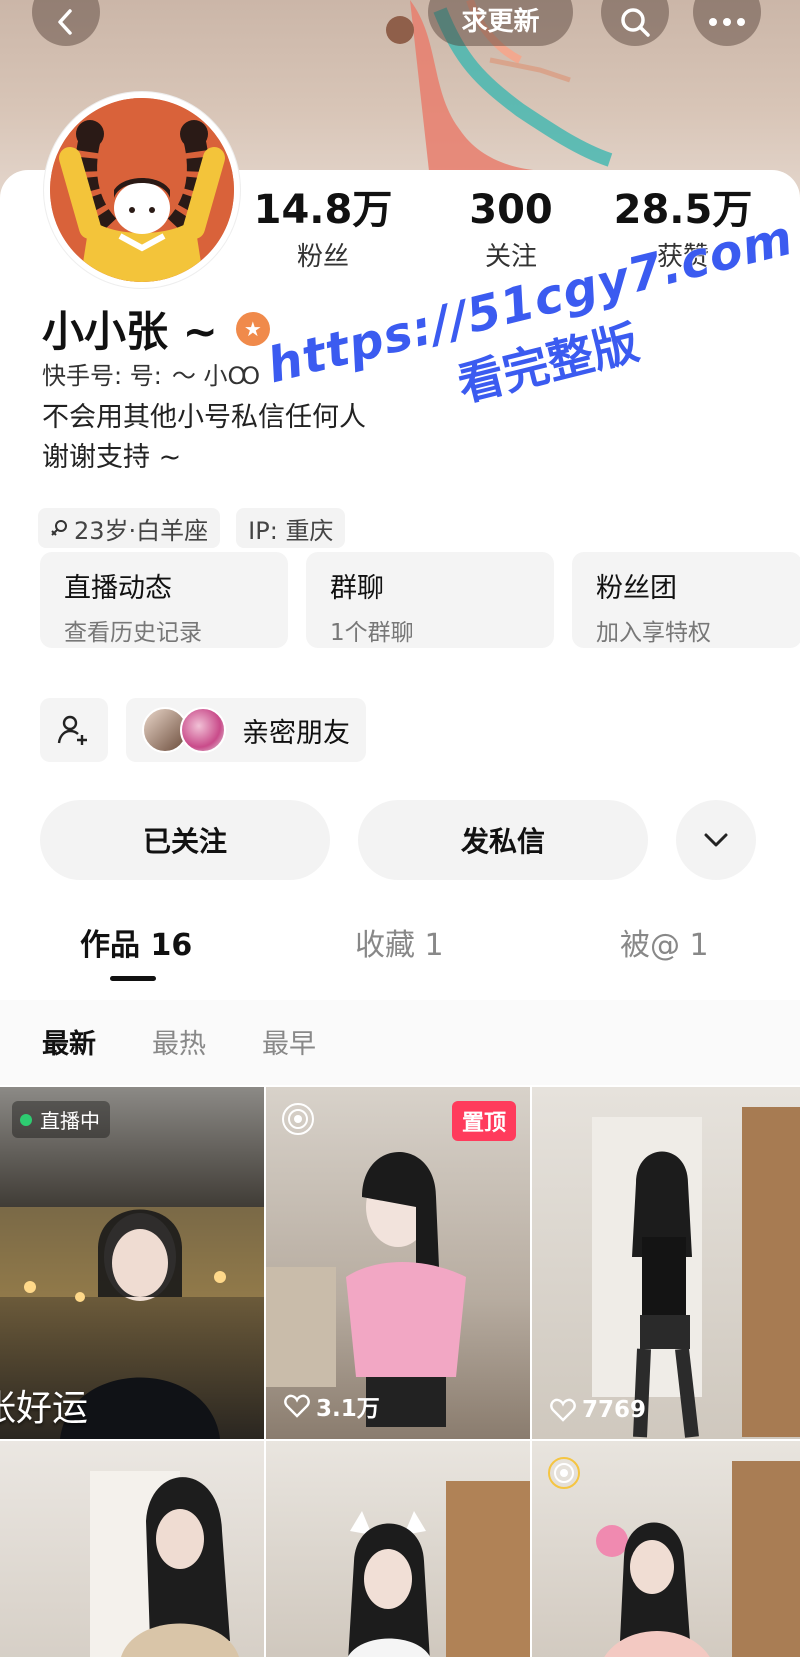 This screenshot has width=800, height=1657. Describe the element at coordinates (398, 1263) in the screenshot. I see `video-thumbnail: 置顶 3.1万` at that location.